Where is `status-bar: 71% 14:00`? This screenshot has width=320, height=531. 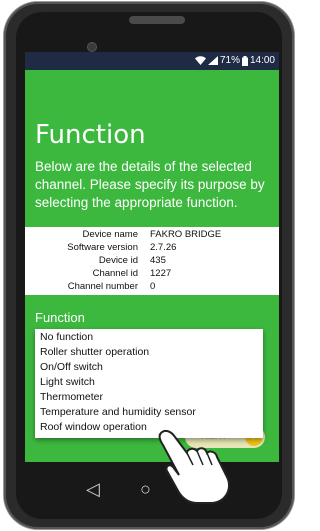
status-bar: 71% 14:00 is located at coordinates (152, 61).